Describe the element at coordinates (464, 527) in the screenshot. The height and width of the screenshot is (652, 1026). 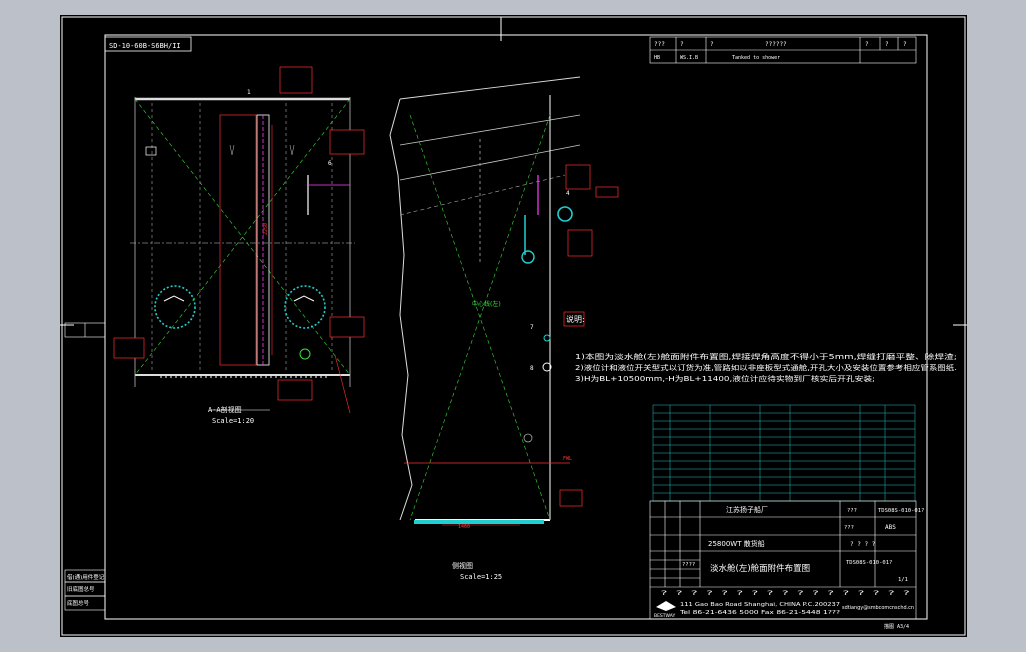
I see `horizontal-dimension: 1460` at that location.